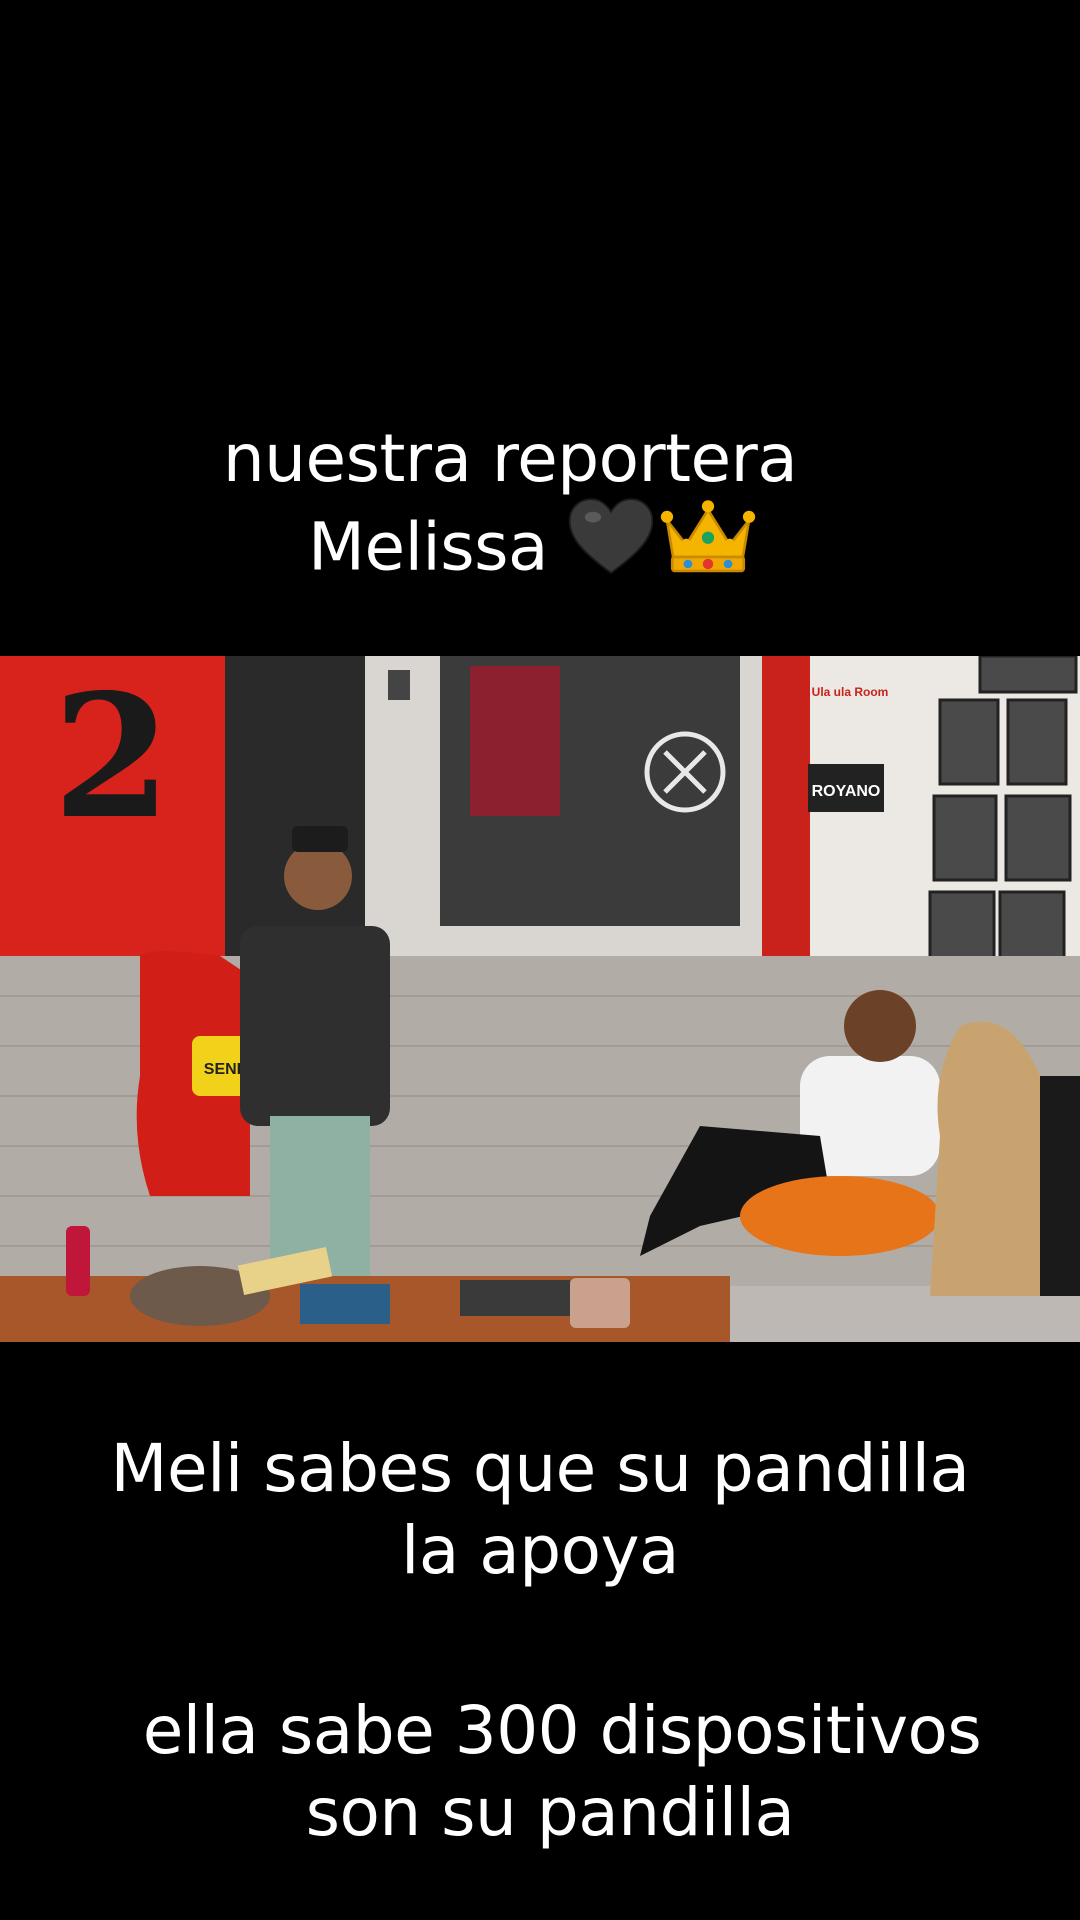  Describe the element at coordinates (602, 545) in the screenshot. I see `black-heart-icon` at that location.